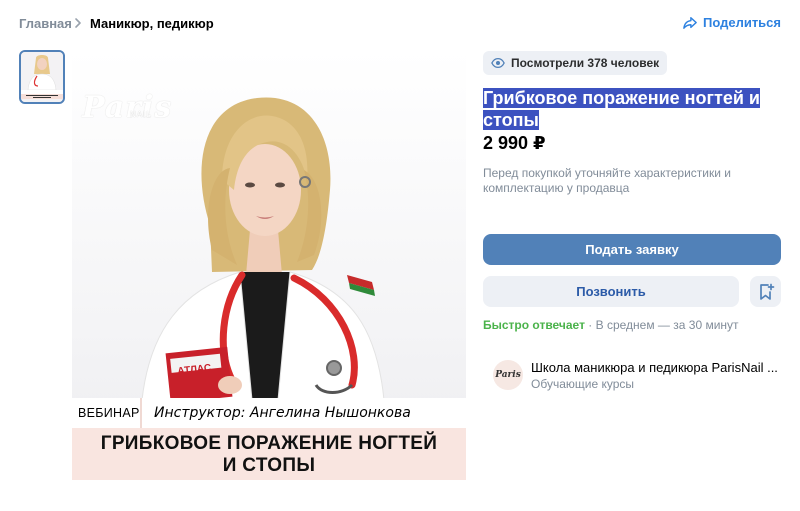 This screenshot has height=511, width=800. What do you see at coordinates (741, 22) in the screenshot?
I see `share-label: Поделиться` at bounding box center [741, 22].